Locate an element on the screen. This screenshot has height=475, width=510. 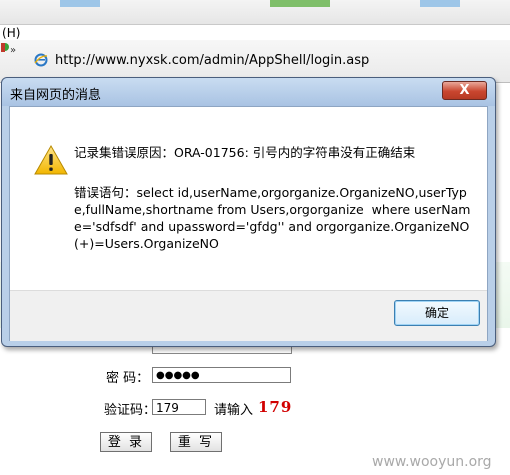
password-input: ●●●●● is located at coordinates (221, 375).